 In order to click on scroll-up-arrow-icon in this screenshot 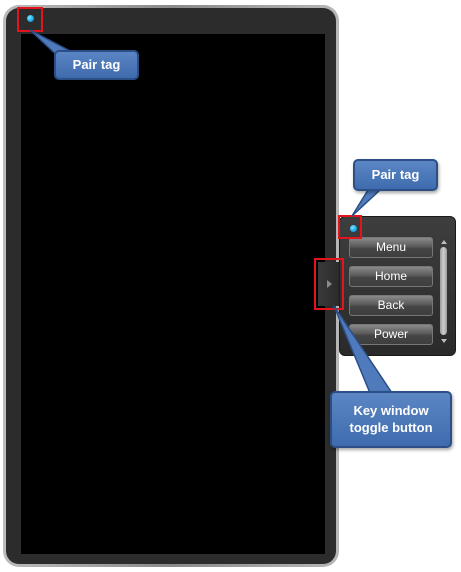, I will do `click(443, 241)`.